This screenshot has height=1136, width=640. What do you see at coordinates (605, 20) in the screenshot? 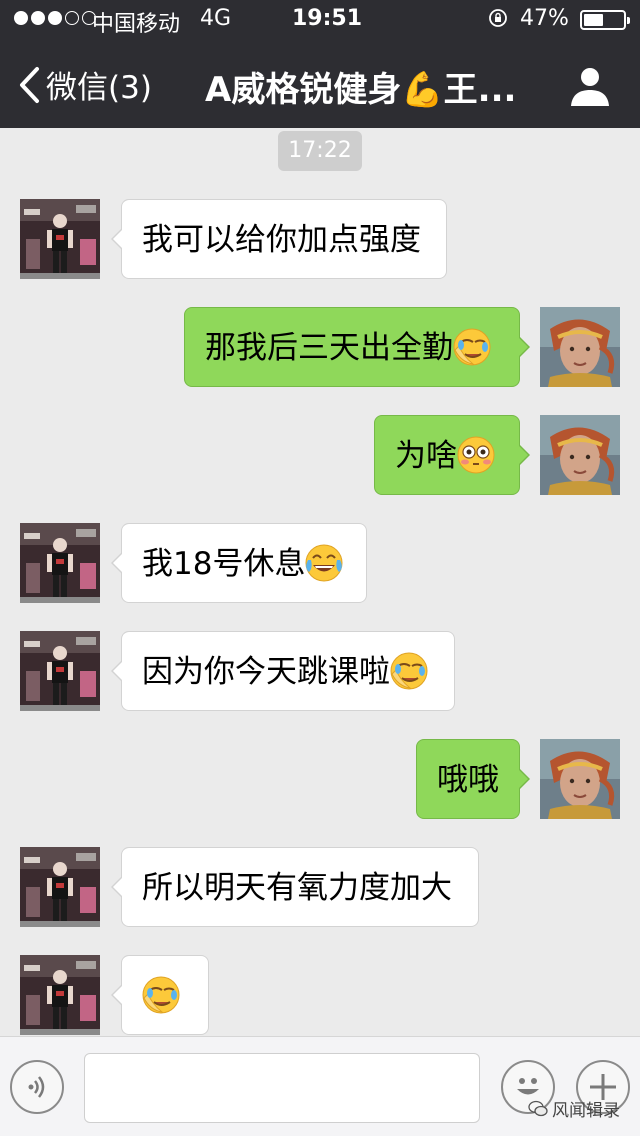
I see `battery-icon` at bounding box center [605, 20].